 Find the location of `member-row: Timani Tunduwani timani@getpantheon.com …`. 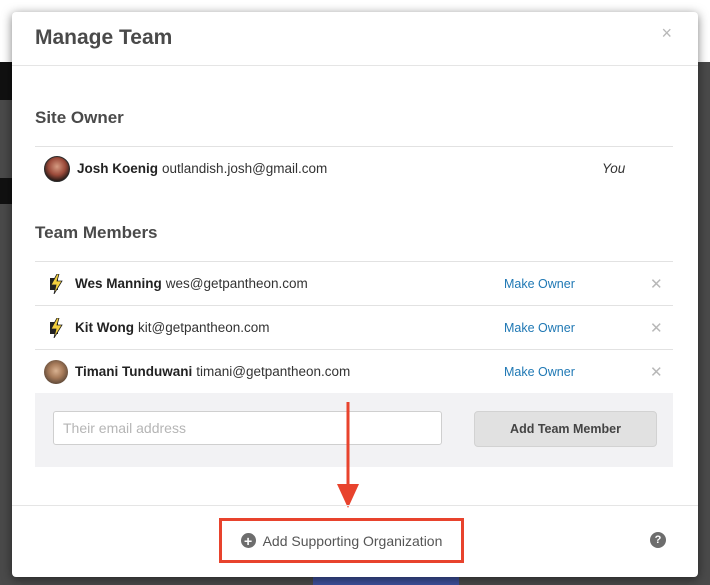

member-row: Timani Tunduwani timani@getpantheon.com … is located at coordinates (354, 371).